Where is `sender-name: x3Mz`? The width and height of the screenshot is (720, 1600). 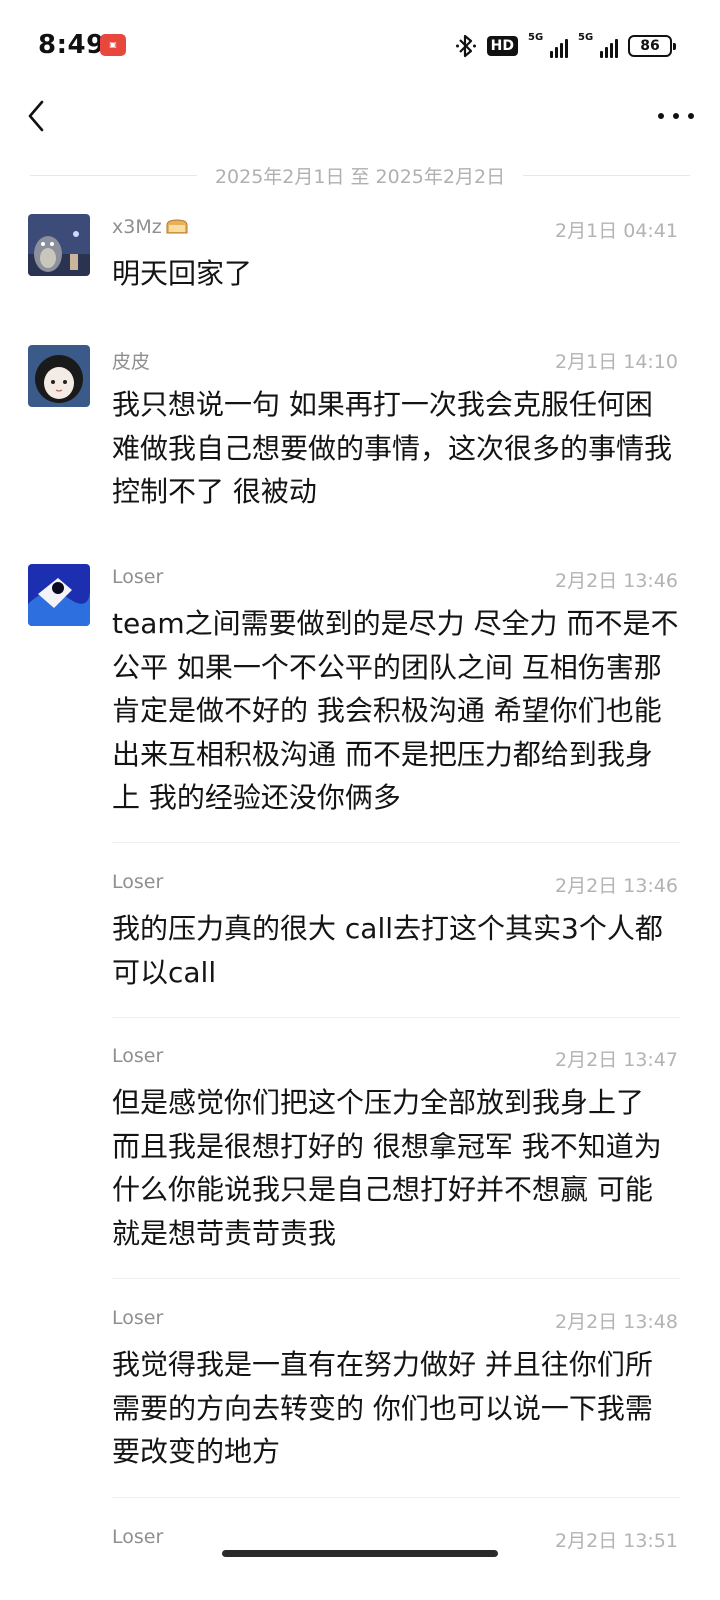
sender-name: x3Mz is located at coordinates (150, 227).